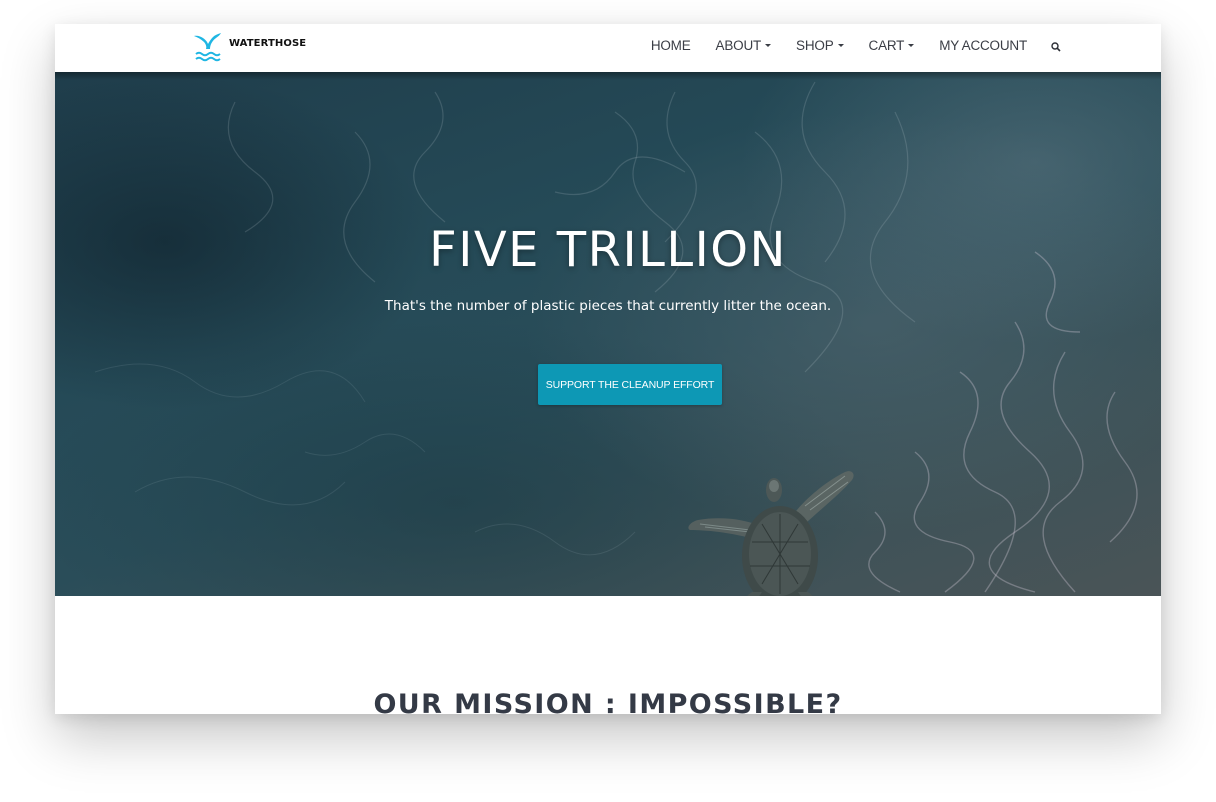 The width and height of the screenshot is (1216, 802). What do you see at coordinates (608, 701) in the screenshot?
I see `mission-heading: OUR MISSION : IMPOSSIBLE?` at bounding box center [608, 701].